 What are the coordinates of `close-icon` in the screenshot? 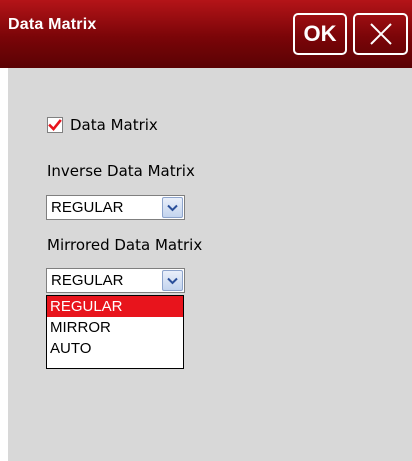 It's located at (380, 34).